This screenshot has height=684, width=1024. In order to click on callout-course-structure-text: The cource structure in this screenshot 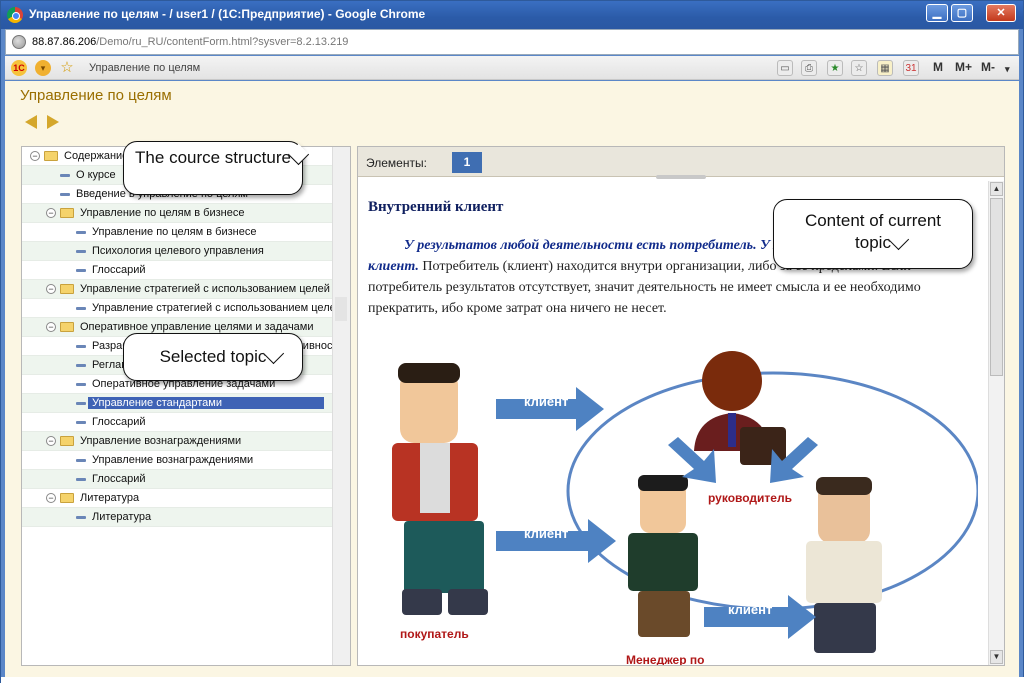, I will do `click(213, 157)`.